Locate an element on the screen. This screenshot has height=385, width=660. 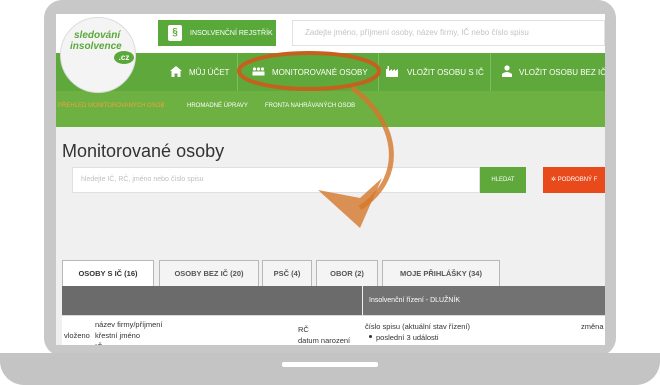
insolvency-registry-button: § INSOLVENČNÍ REJSTŘÍK is located at coordinates (217, 33).